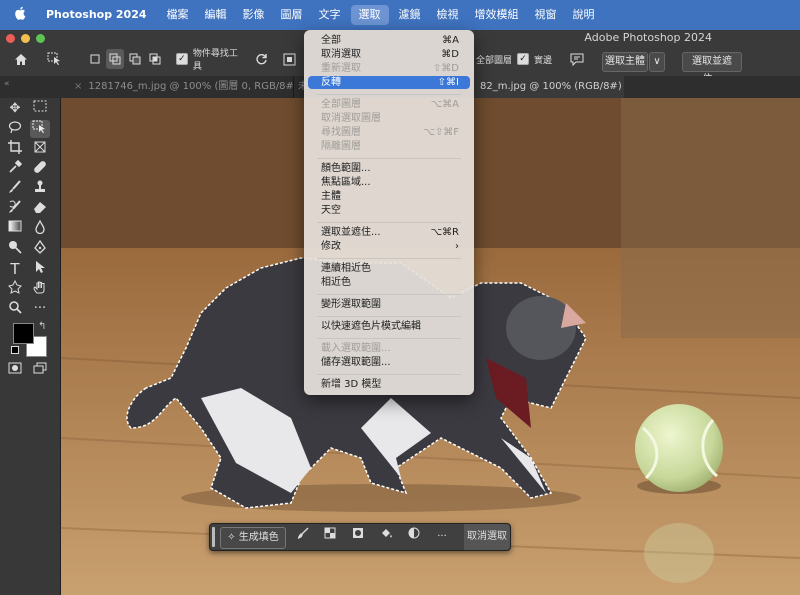  Describe the element at coordinates (40, 38) in the screenshot. I see `zoom-window-button` at that location.